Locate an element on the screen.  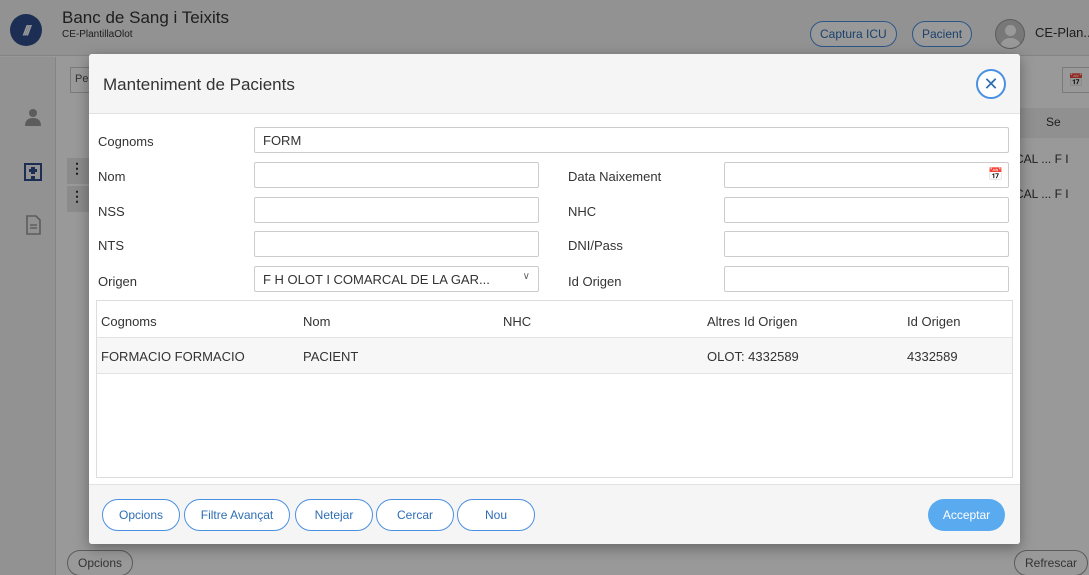
chevron-down-icon: ∨ is located at coordinates (526, 276).